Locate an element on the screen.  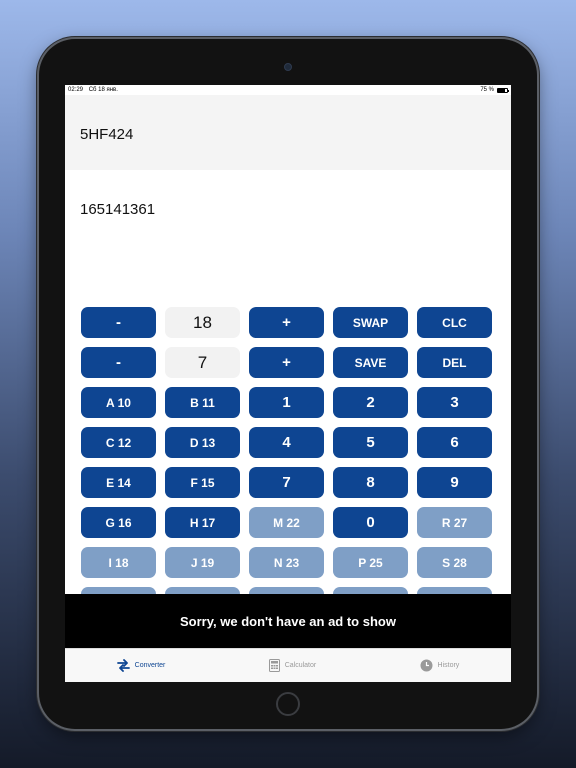
digit-7-key: 7 is located at coordinates (286, 482).